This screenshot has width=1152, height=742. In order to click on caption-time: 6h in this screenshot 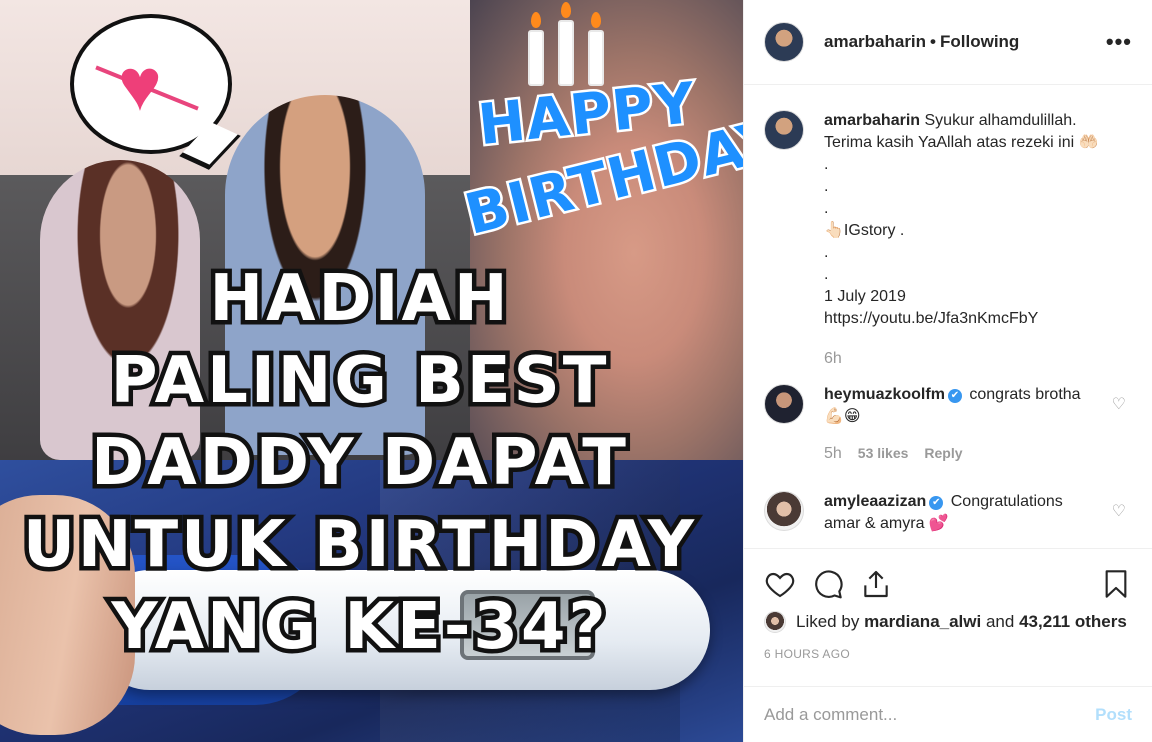, I will do `click(833, 359)`.